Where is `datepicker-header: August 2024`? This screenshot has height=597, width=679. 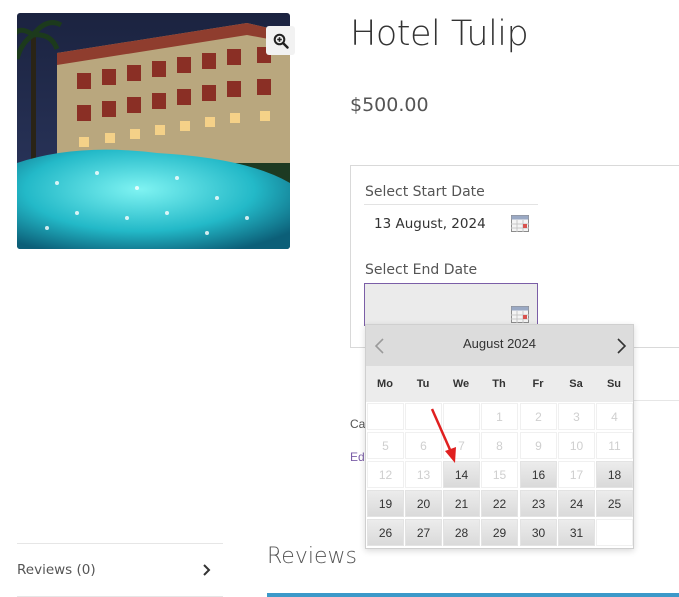
datepicker-header: August 2024 is located at coordinates (499, 345).